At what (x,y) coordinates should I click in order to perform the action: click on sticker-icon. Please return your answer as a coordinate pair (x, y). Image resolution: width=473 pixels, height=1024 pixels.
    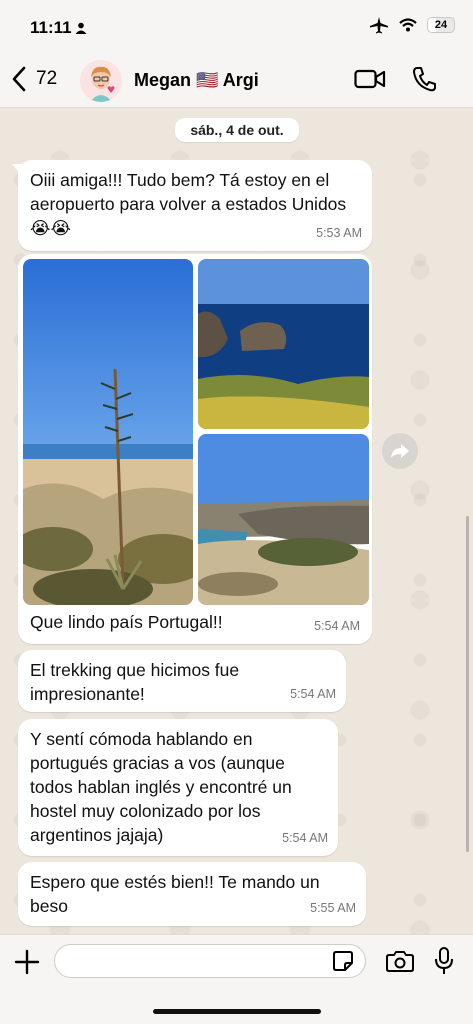
    Looking at the image, I should click on (343, 961).